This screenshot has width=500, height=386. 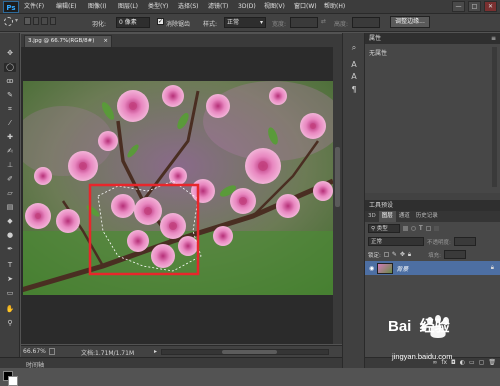 What do you see at coordinates (188, 7) in the screenshot?
I see `menu-select: 选择(S)` at bounding box center [188, 7].